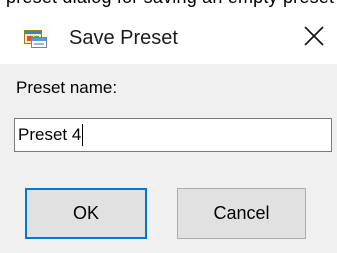 Image resolution: width=337 pixels, height=253 pixels. Describe the element at coordinates (173, 135) in the screenshot. I see `preset-name-input` at that location.